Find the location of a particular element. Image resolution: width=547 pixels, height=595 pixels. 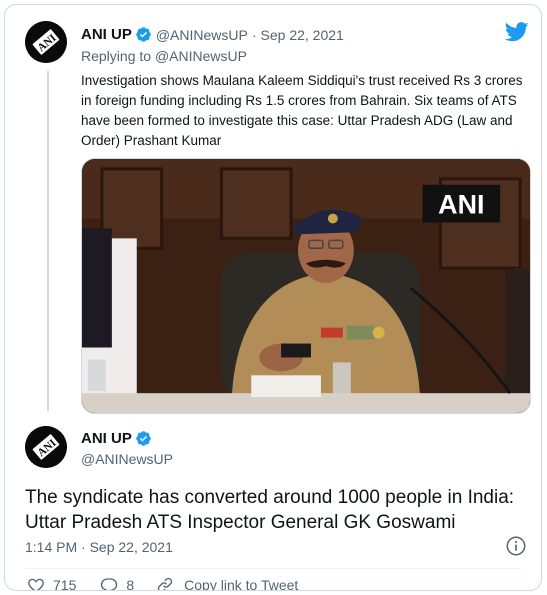

thread-connector-line is located at coordinates (48, 241).